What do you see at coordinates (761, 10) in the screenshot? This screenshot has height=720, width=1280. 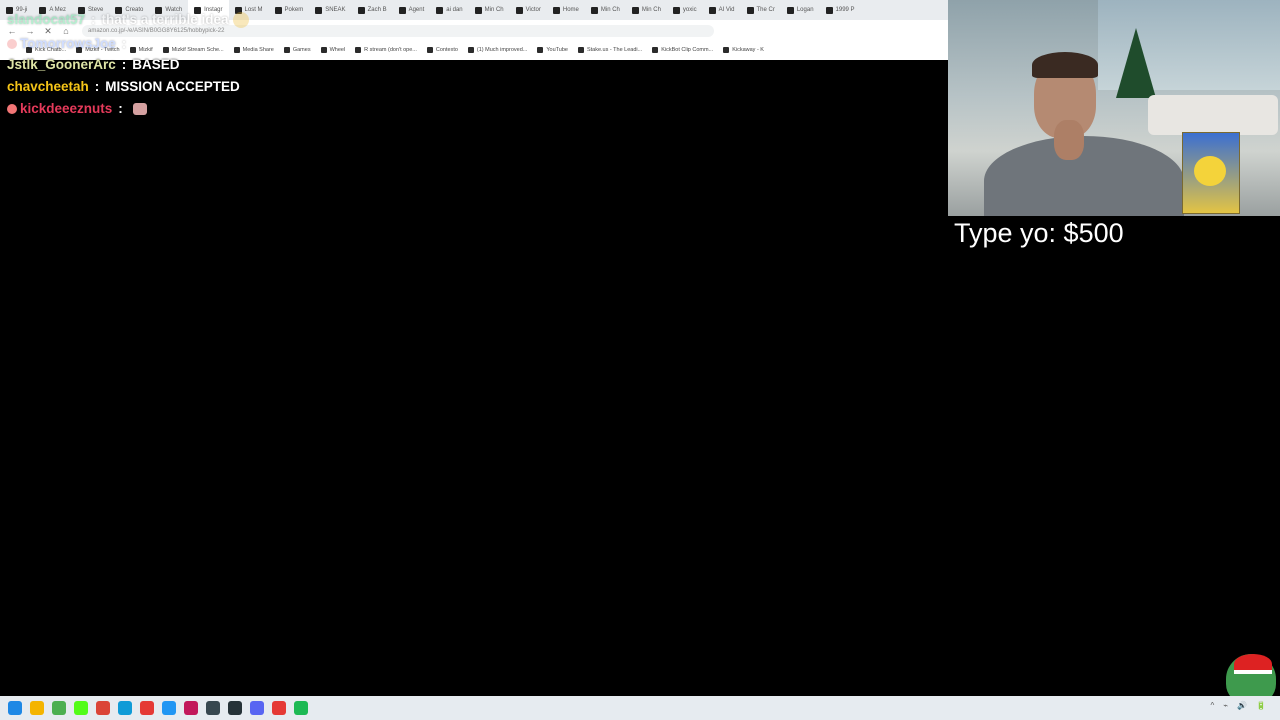 I see `browser-tab: The Cr` at bounding box center [761, 10].